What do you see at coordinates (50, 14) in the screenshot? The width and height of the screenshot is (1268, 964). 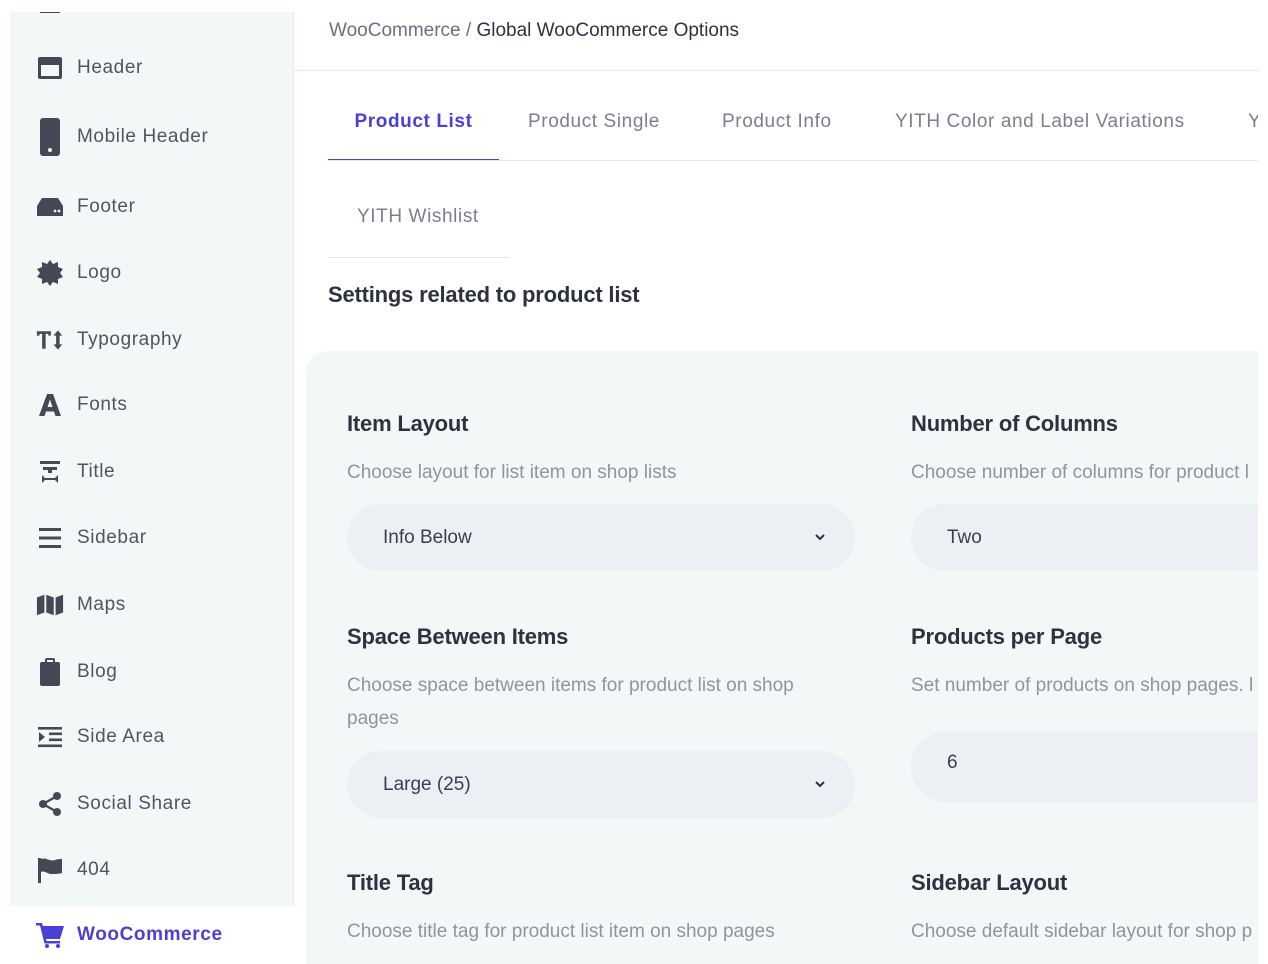 I see `collapsed-menu-icon` at bounding box center [50, 14].